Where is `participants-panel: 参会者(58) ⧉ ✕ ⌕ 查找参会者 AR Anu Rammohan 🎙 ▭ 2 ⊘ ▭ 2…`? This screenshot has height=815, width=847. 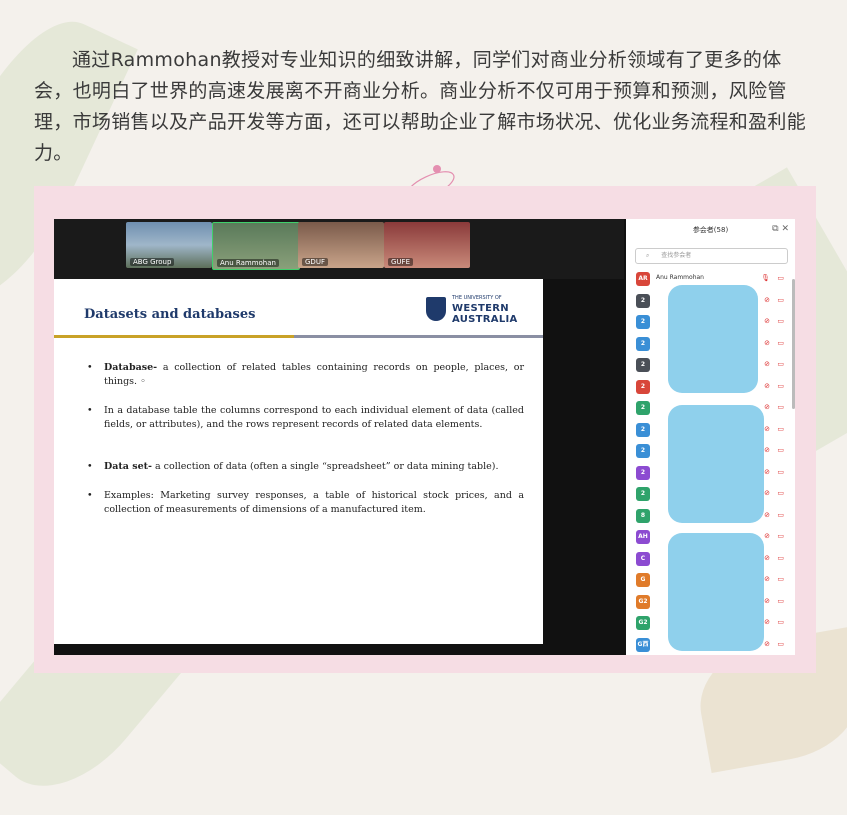
participants-panel: 参会者(58) ⧉ ✕ ⌕ 查找参会者 AR Anu Rammohan 🎙 ▭ 2 ⊘ ▭ 2… is located at coordinates (710, 437).